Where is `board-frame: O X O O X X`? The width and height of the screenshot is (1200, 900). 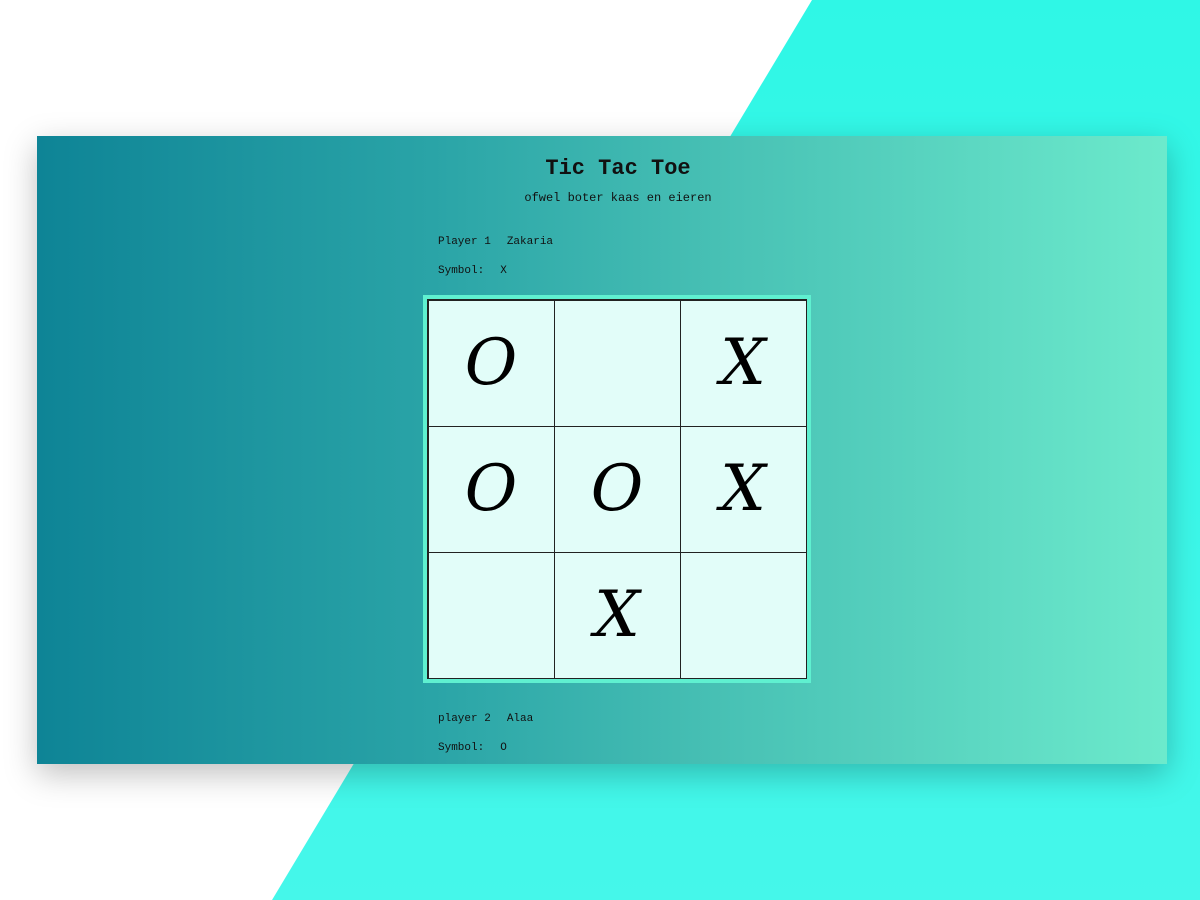 board-frame: O X O O X X is located at coordinates (617, 489).